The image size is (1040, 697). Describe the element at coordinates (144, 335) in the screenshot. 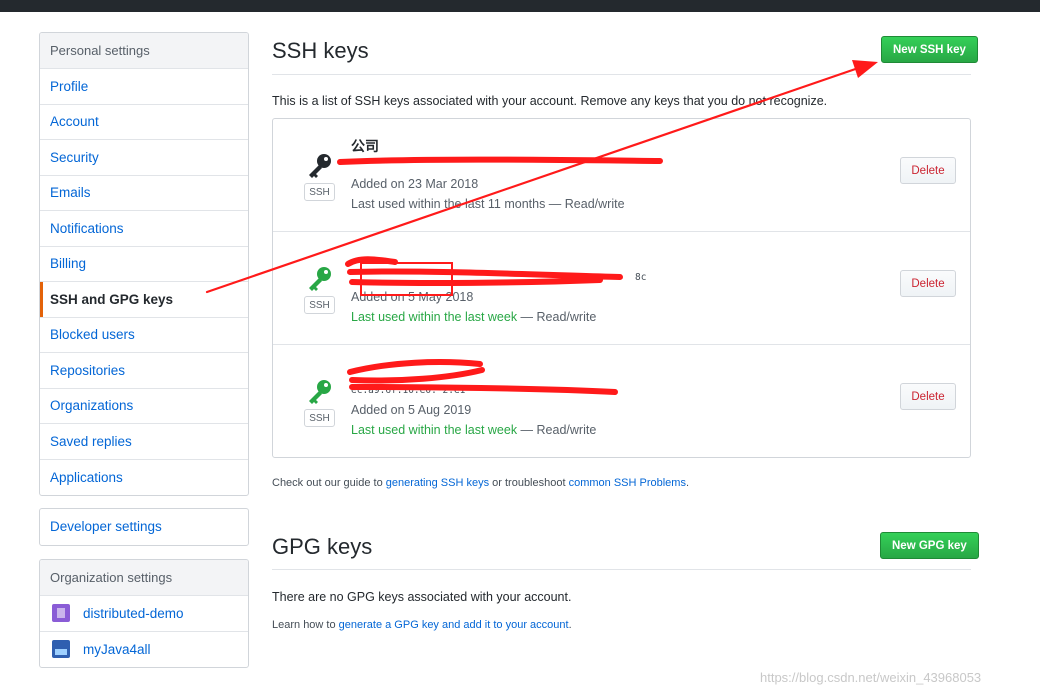

I see `sidebar-item-blocked-users: Blocked users` at that location.